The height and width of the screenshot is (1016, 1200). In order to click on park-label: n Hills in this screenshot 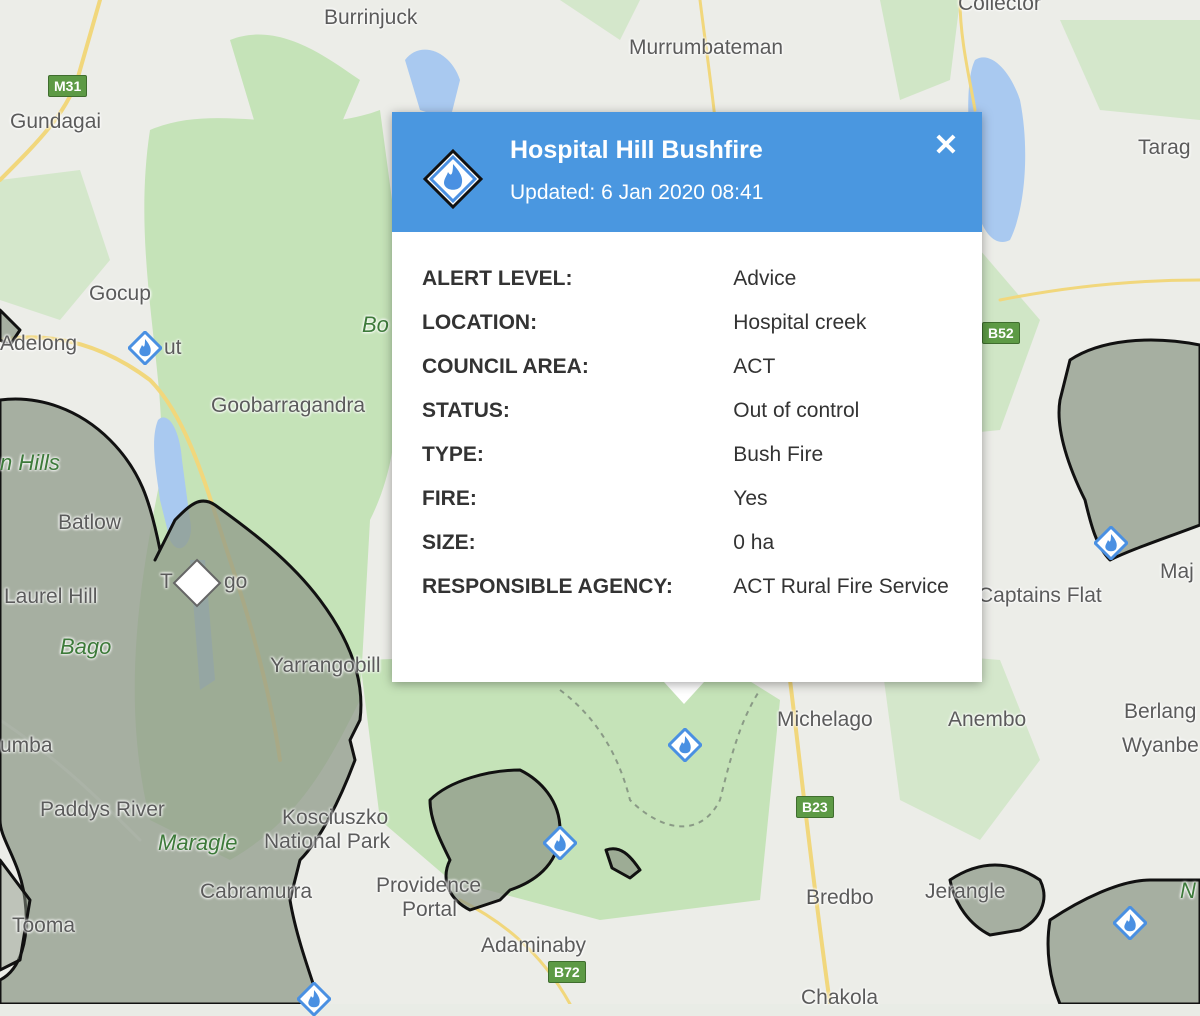, I will do `click(30, 462)`.